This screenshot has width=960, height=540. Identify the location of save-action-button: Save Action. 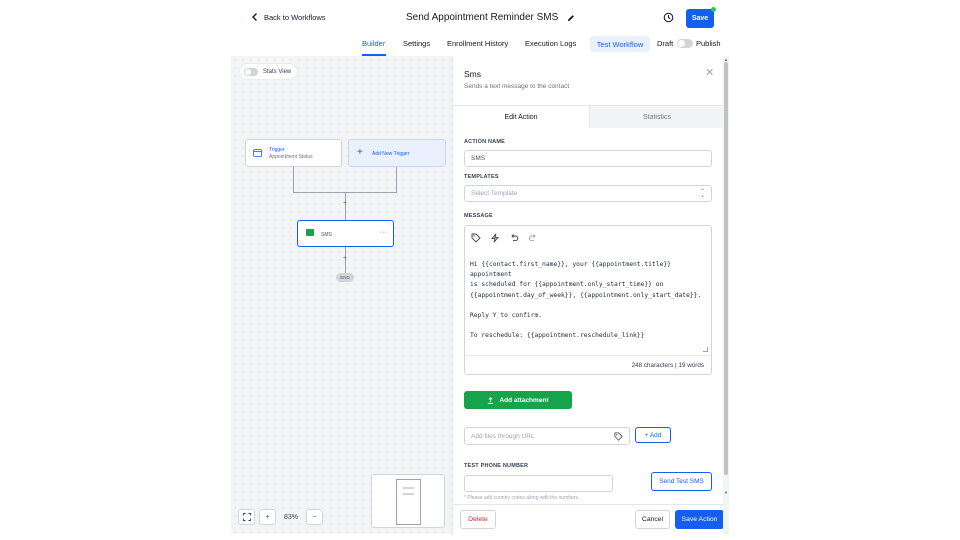
(699, 519).